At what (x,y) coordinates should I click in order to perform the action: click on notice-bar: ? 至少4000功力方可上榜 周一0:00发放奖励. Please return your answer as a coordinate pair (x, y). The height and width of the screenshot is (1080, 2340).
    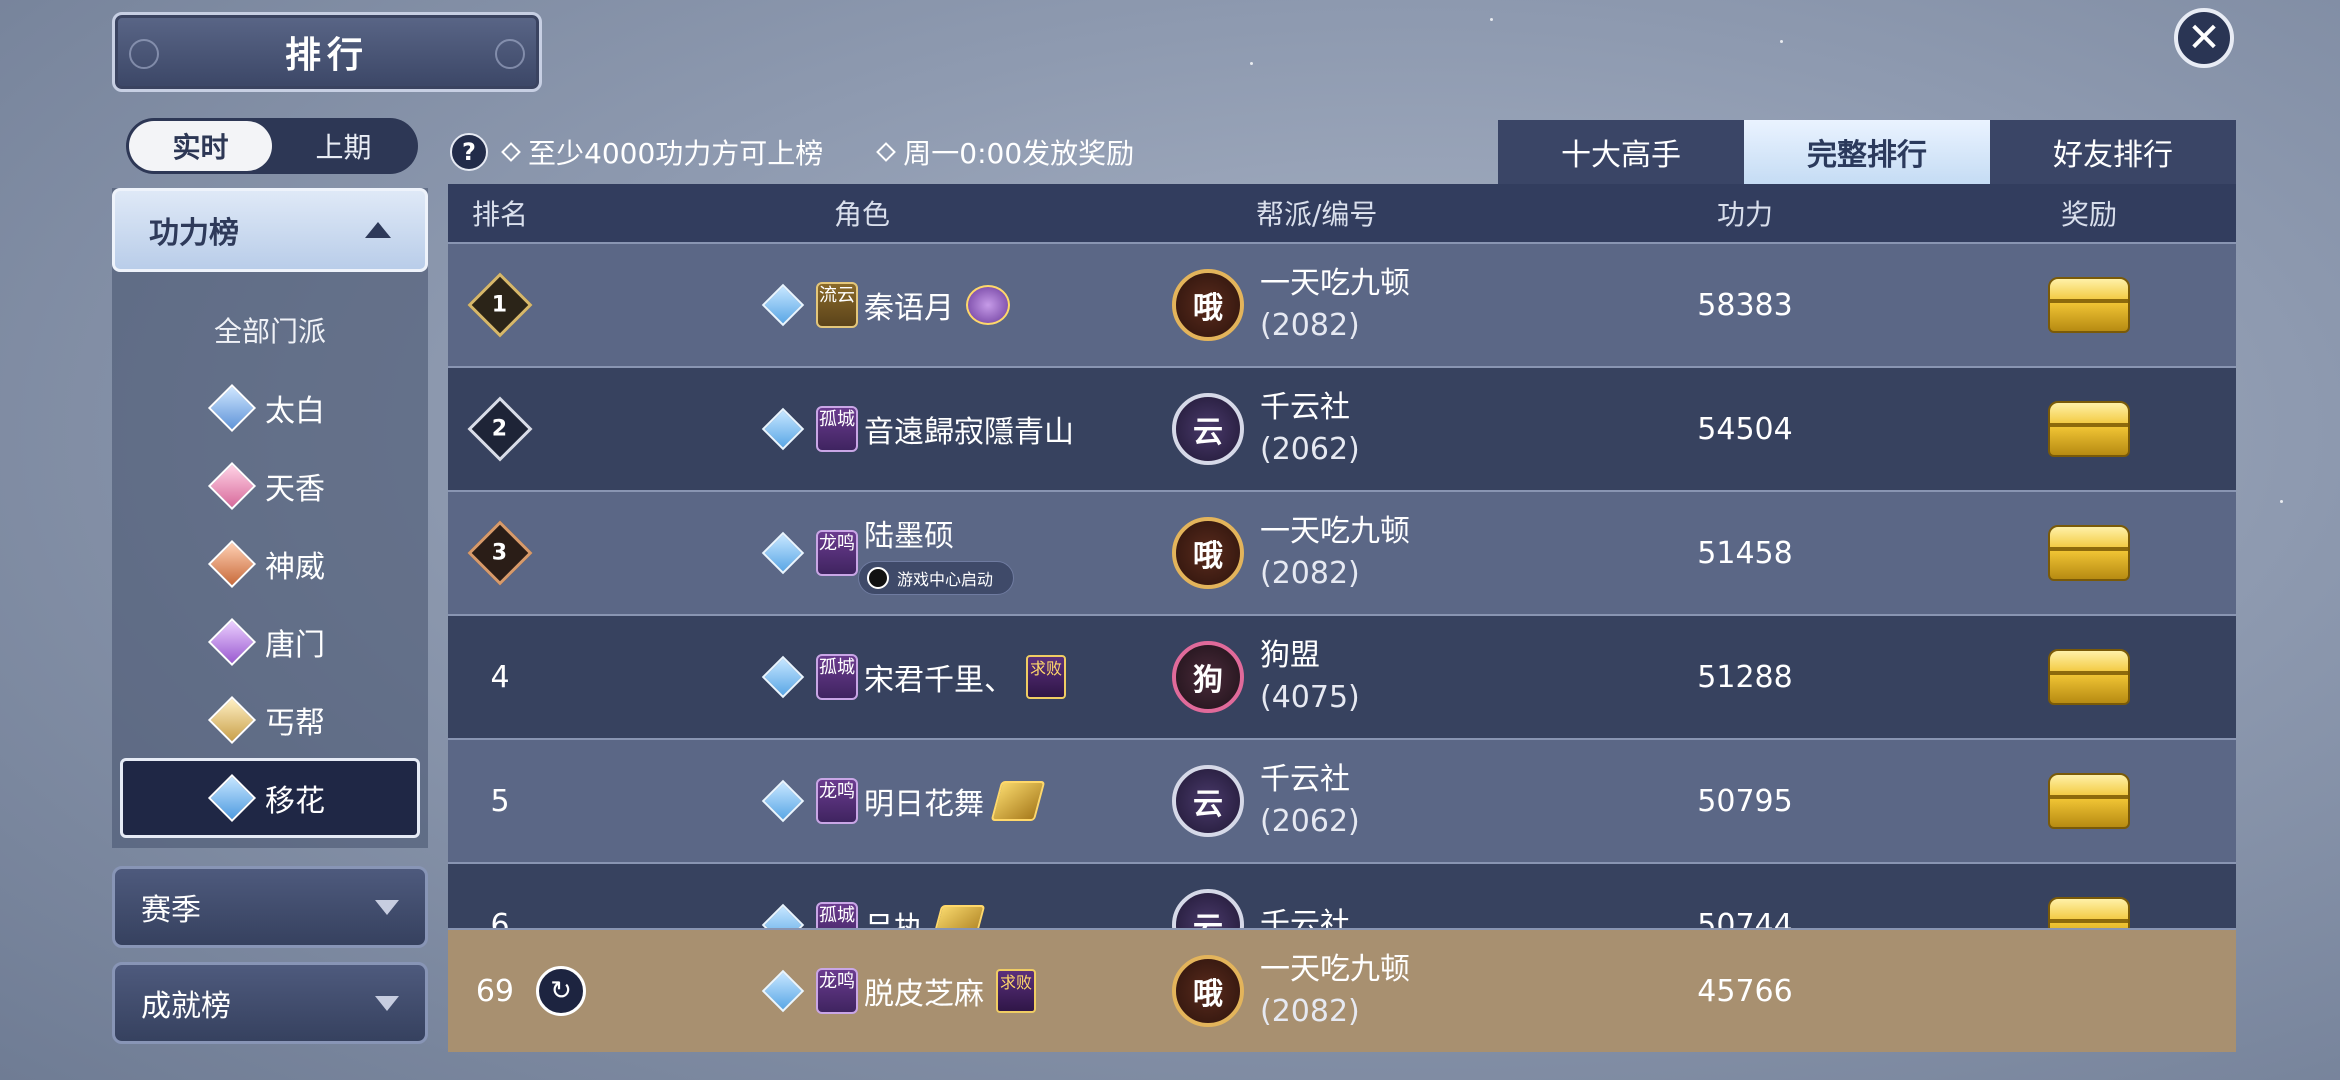
    Looking at the image, I should click on (792, 152).